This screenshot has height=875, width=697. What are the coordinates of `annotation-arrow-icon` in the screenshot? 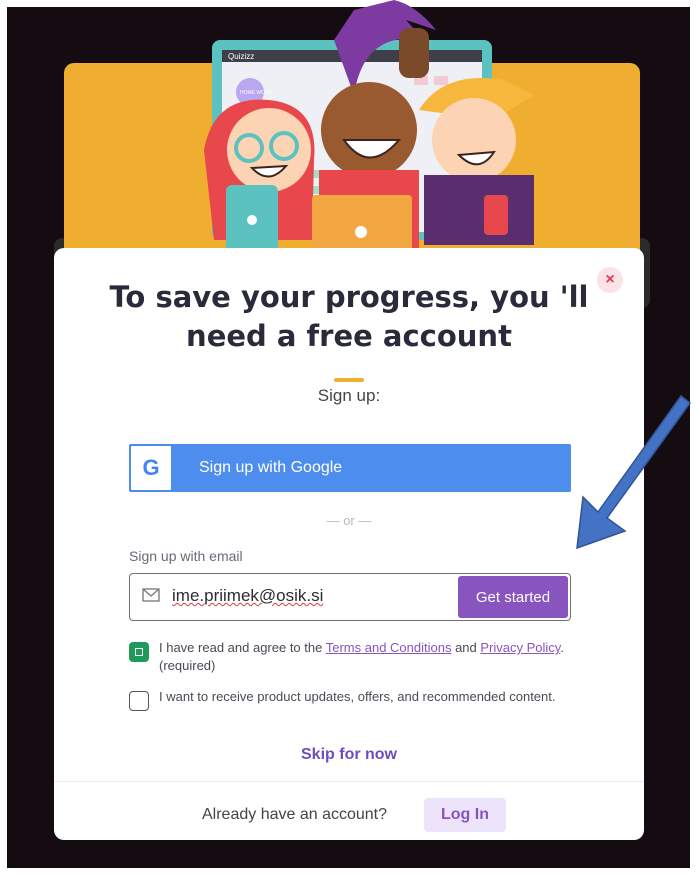 It's located at (634, 472).